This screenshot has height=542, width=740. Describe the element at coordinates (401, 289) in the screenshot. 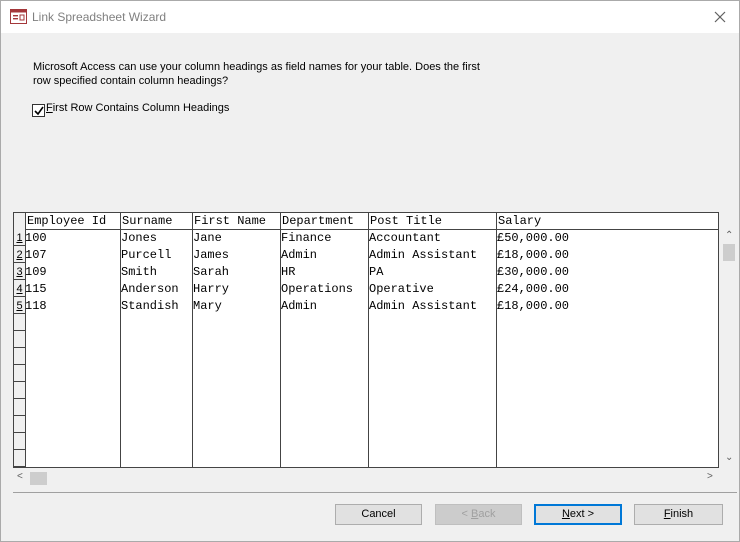

I see `table-cell: Operative` at that location.